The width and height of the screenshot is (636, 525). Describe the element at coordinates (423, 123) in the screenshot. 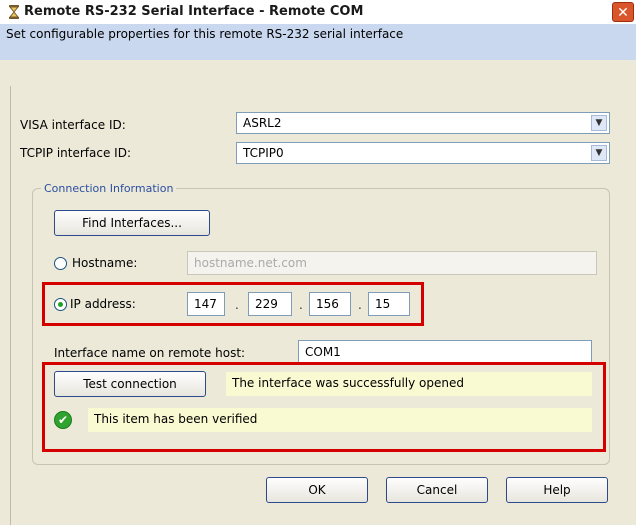

I see `visa-interface-select: ASRL2 ▼` at that location.